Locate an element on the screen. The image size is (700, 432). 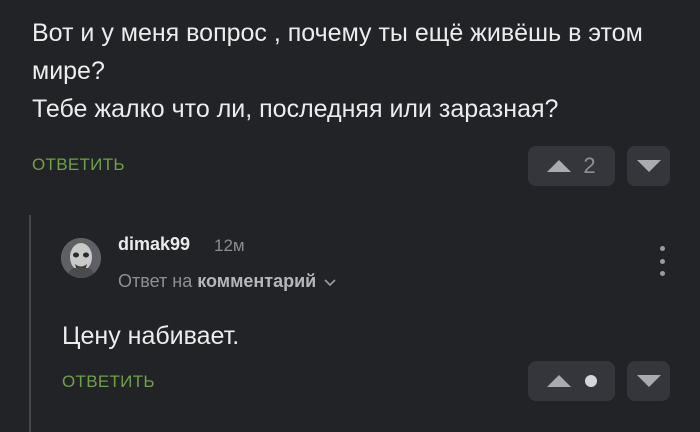
parent-vote-count: 2 is located at coordinates (589, 165).